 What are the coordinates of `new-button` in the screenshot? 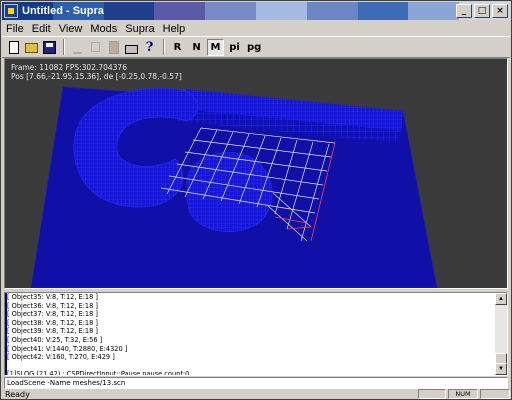 It's located at (13, 47).